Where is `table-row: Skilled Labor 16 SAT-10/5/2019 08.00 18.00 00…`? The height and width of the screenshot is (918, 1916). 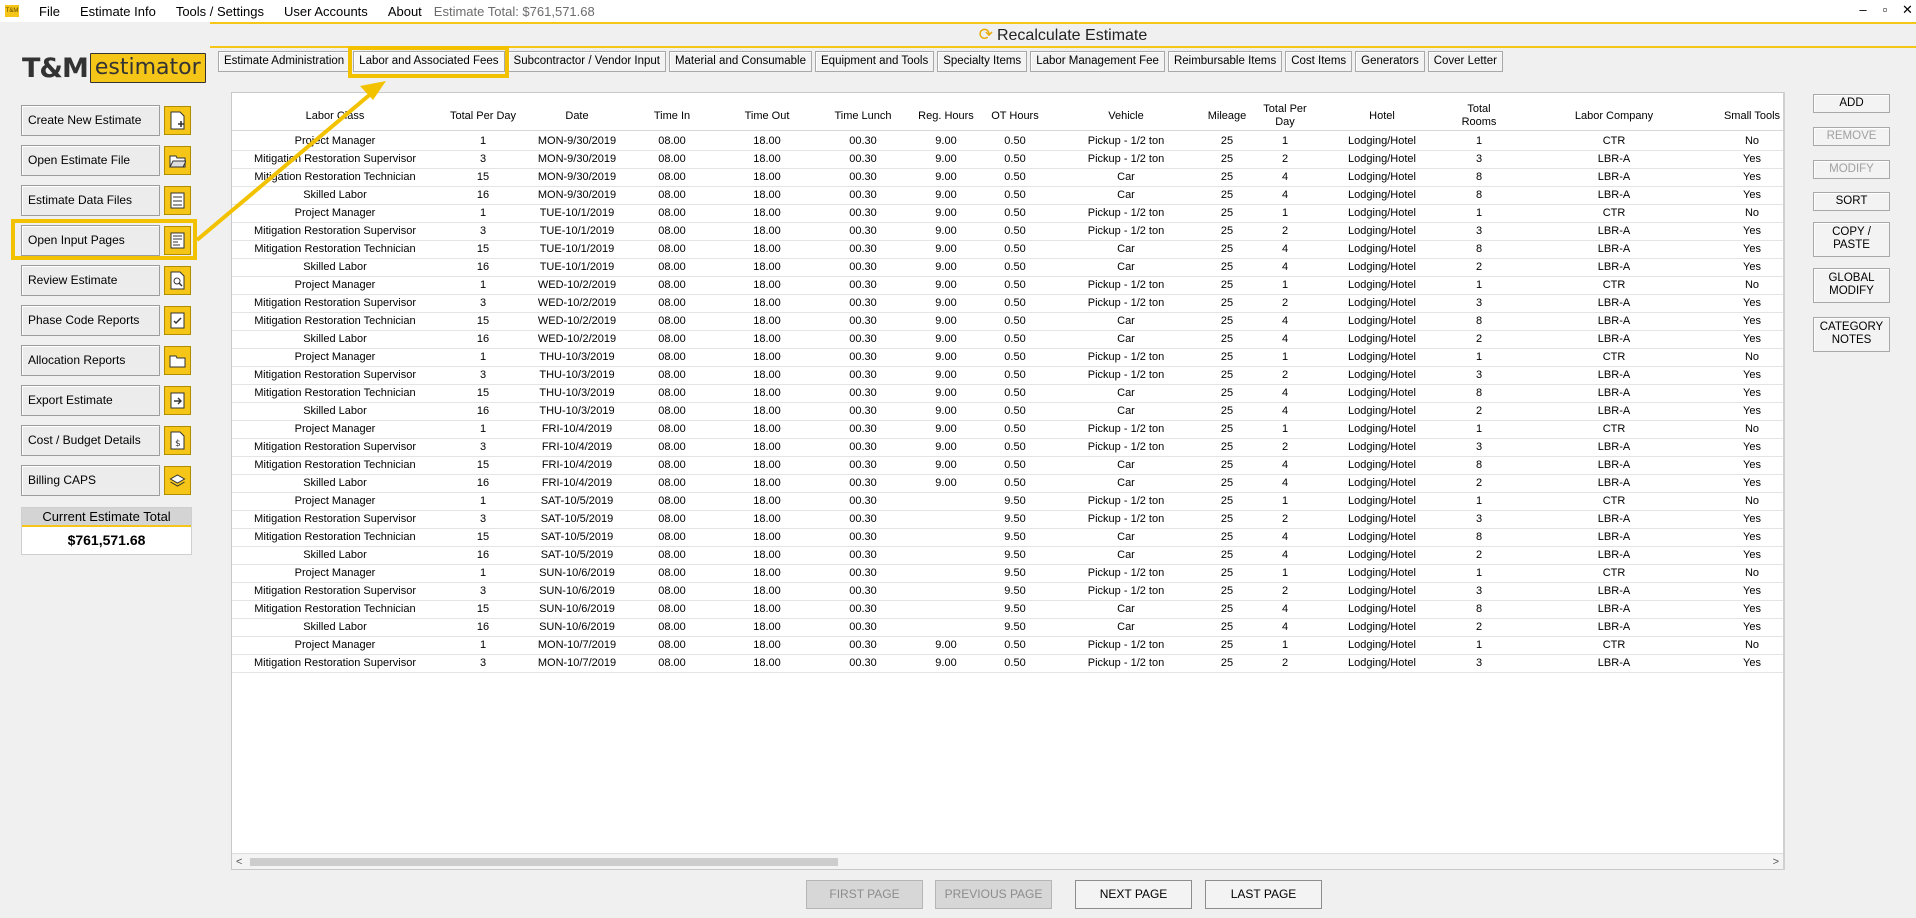
table-row: Skilled Labor 16 SAT-10/5/2019 08.00 18.00 00… is located at coordinates (1007, 556).